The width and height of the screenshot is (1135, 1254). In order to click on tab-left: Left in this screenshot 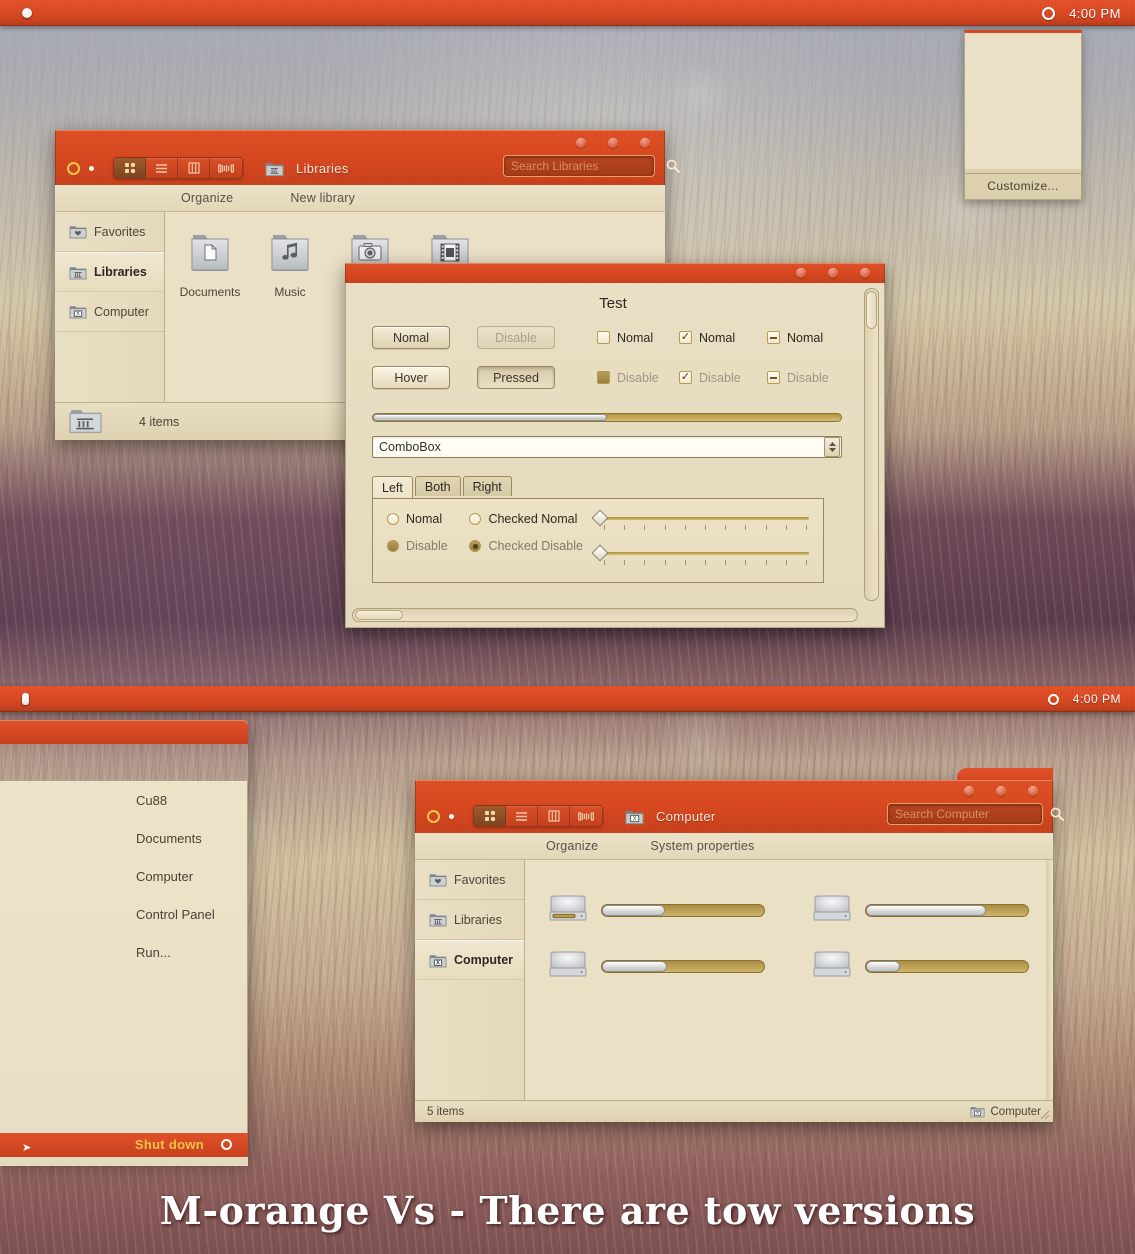, I will do `click(392, 487)`.